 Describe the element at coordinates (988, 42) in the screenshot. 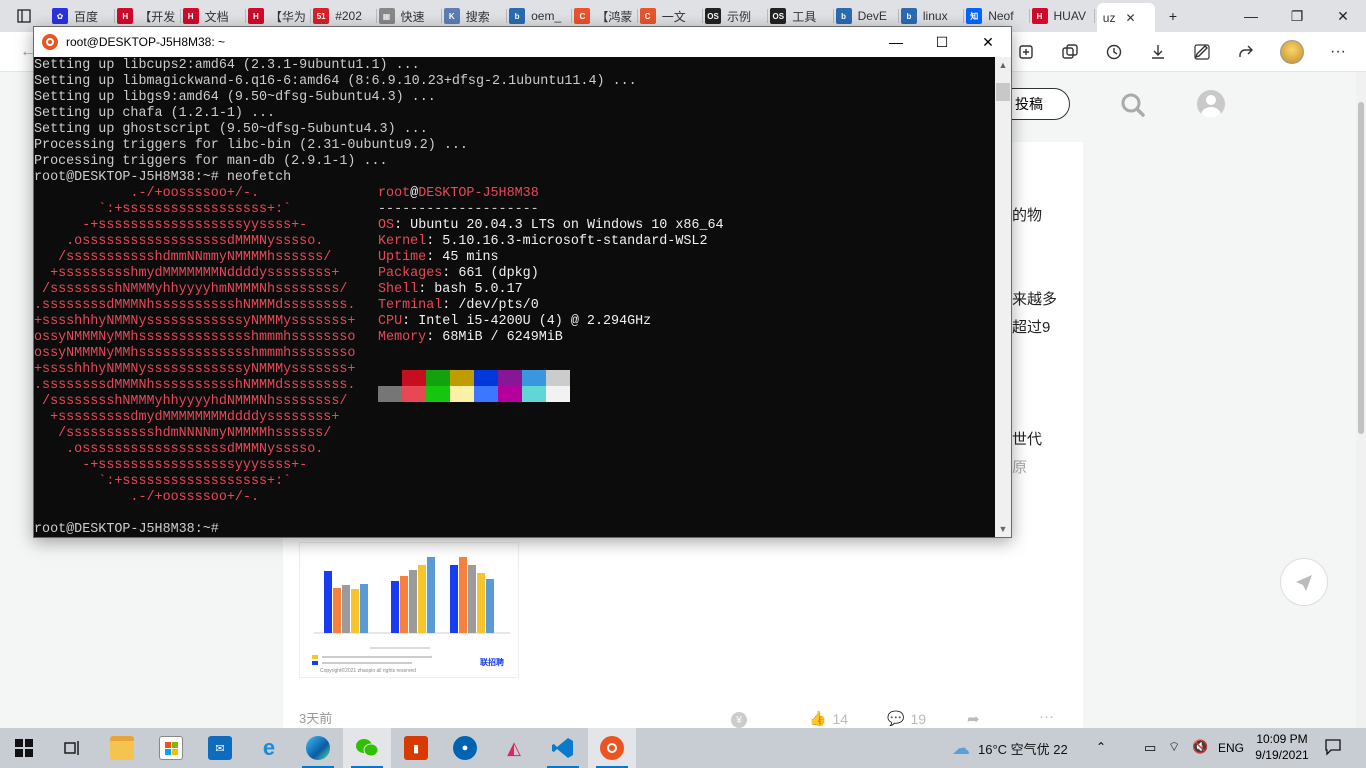

I see `terminal-close-icon: ✕` at that location.